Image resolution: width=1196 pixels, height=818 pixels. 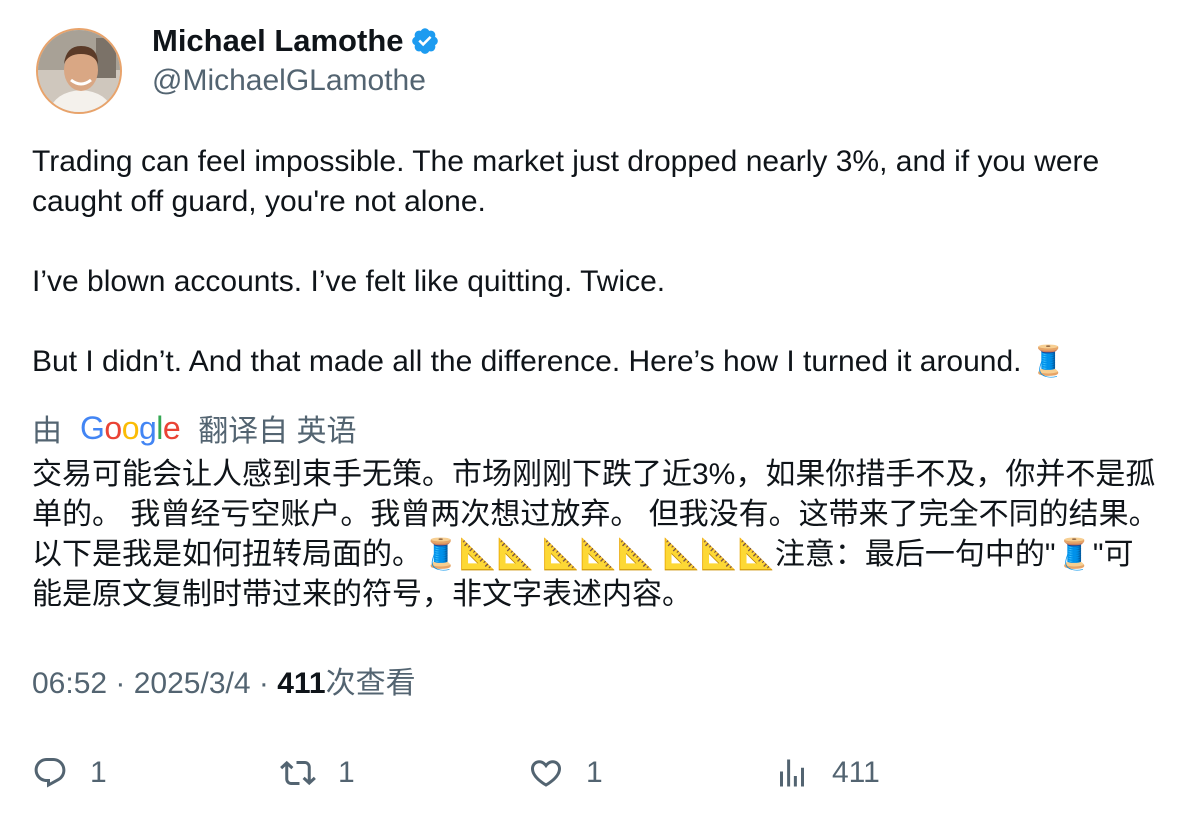 I want to click on tweet-date: 2025/3/4, so click(x=192, y=683).